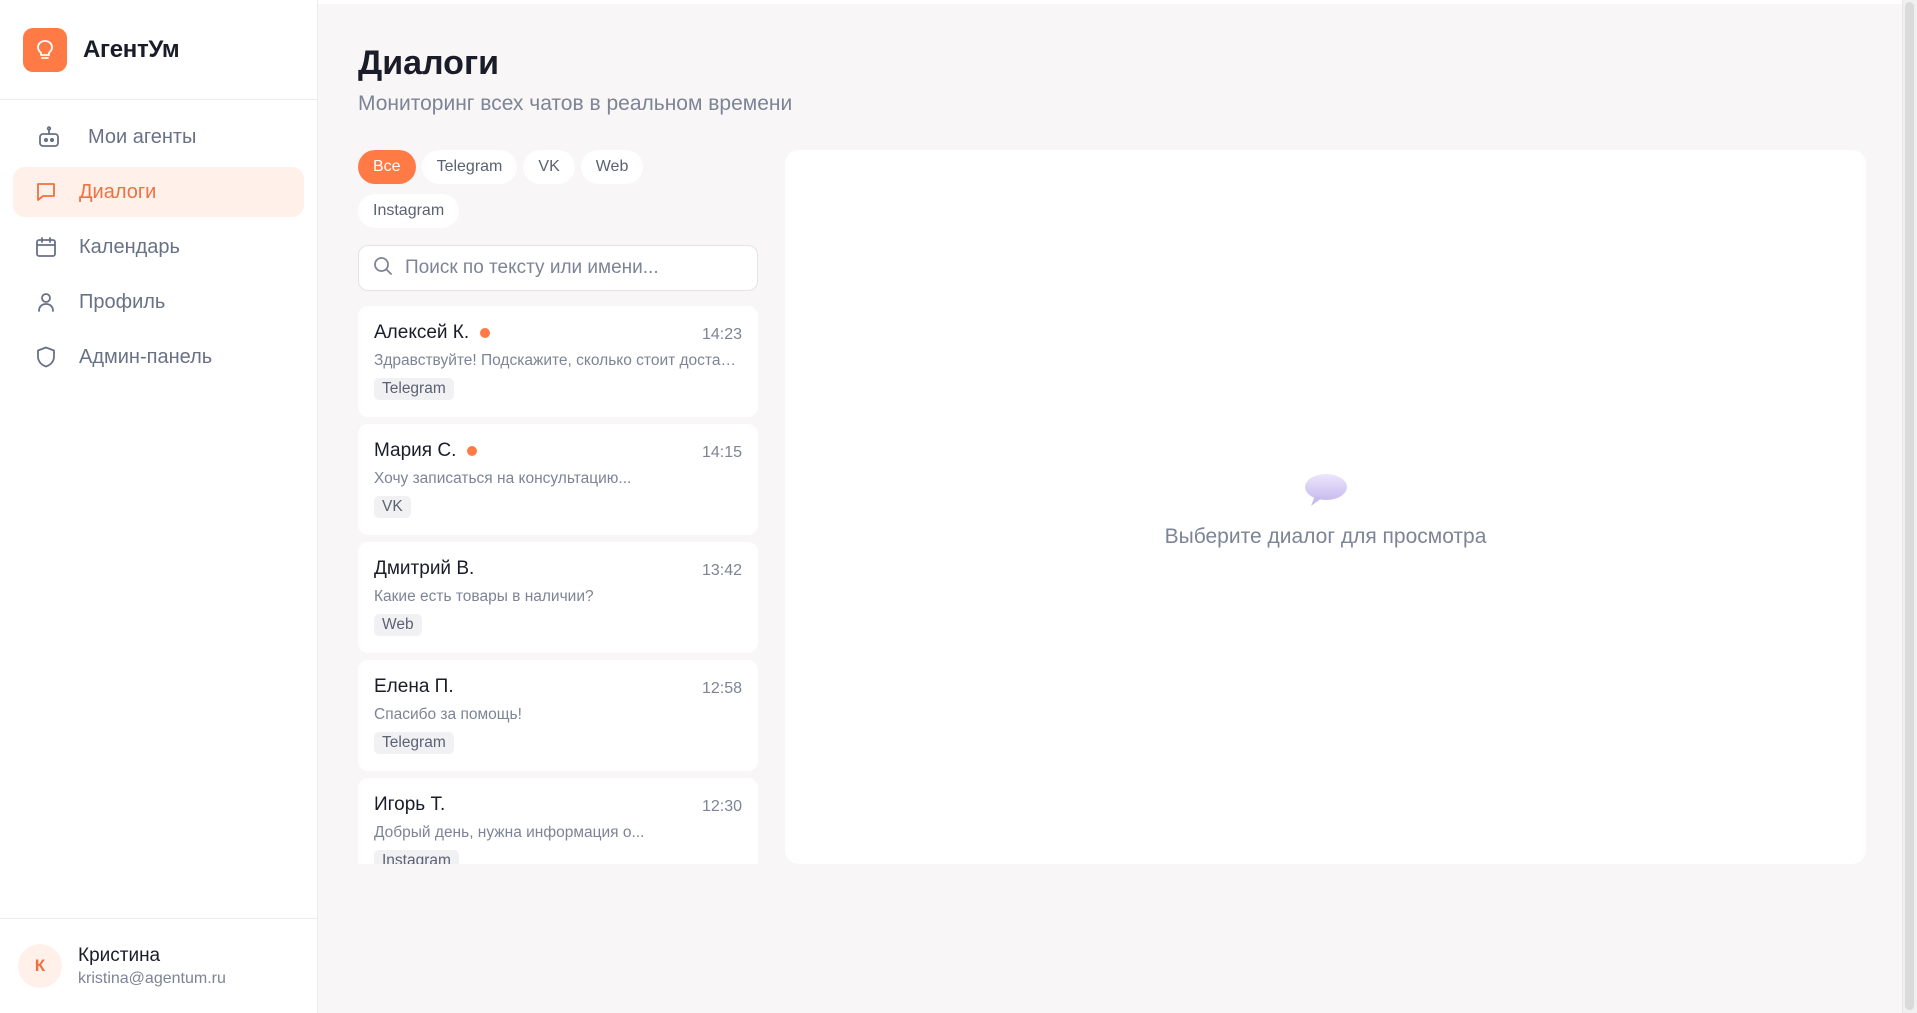  I want to click on sidebar-item-profile: Профиль, so click(158, 302).